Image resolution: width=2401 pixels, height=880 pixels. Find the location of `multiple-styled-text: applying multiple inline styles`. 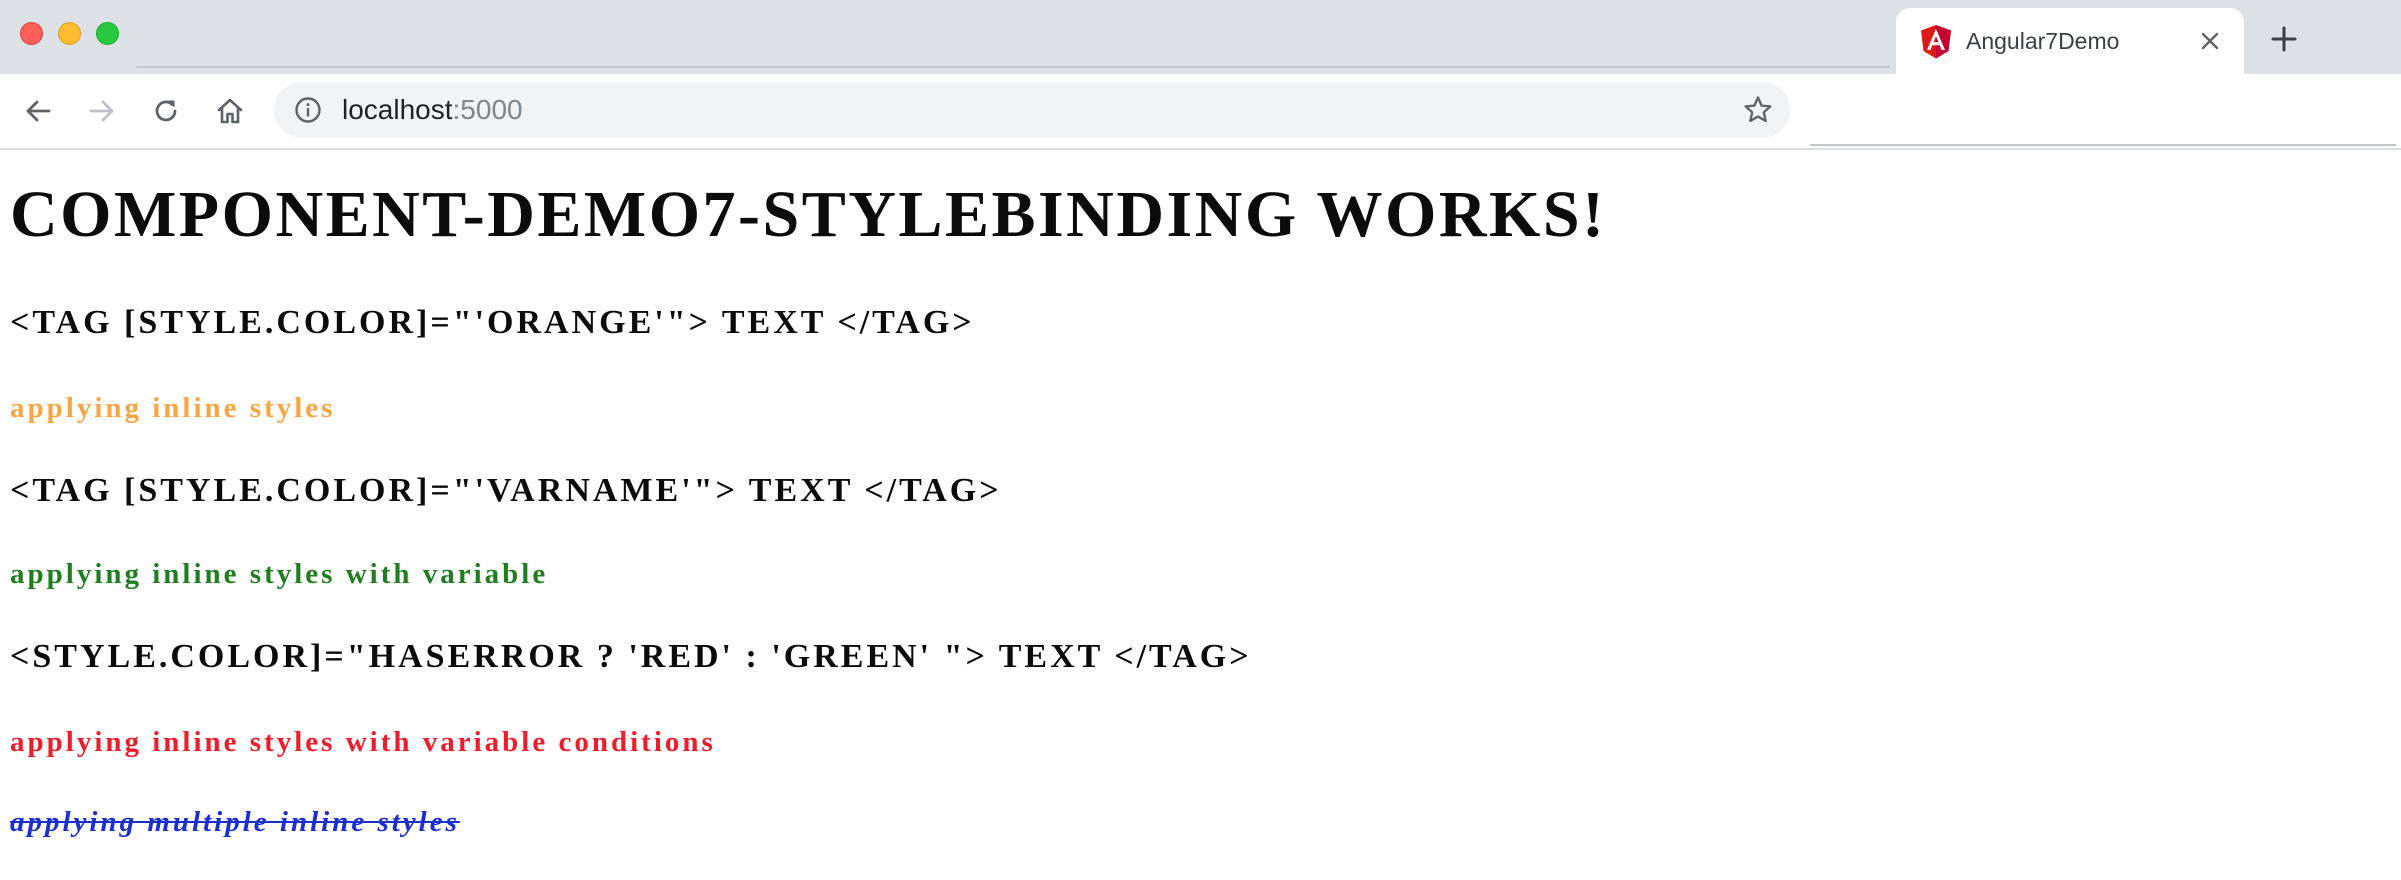

multiple-styled-text: applying multiple inline styles is located at coordinates (235, 822).